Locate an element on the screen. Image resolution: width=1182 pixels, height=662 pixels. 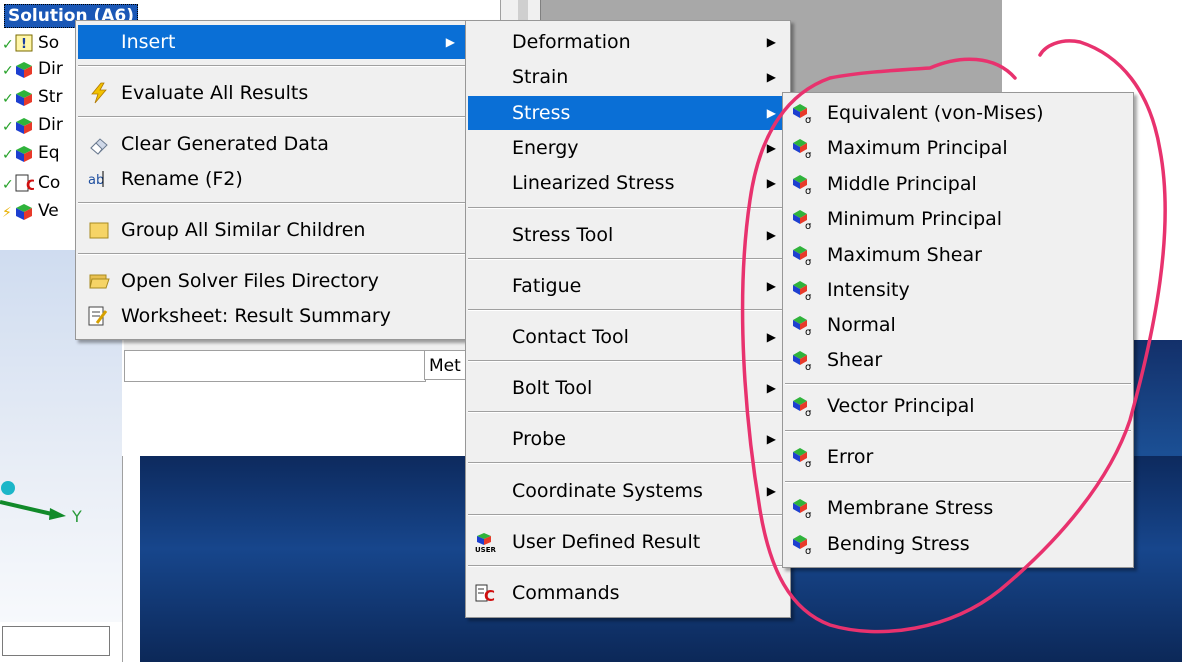
svg-text: USER is located at coordinates (485, 549).